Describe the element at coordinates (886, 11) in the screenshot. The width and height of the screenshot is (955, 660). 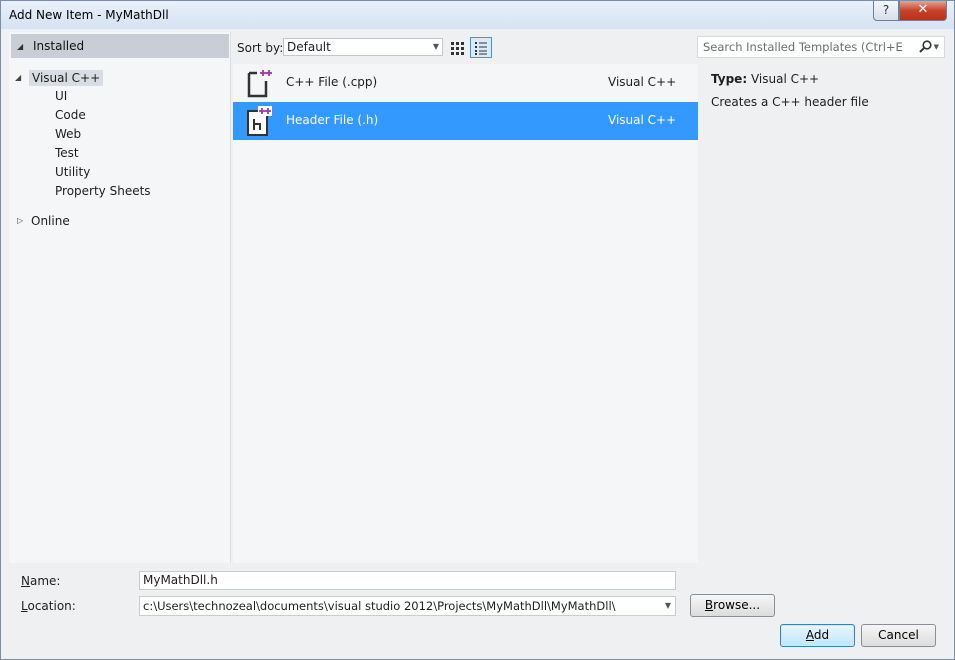
I see `help-button: ?` at that location.